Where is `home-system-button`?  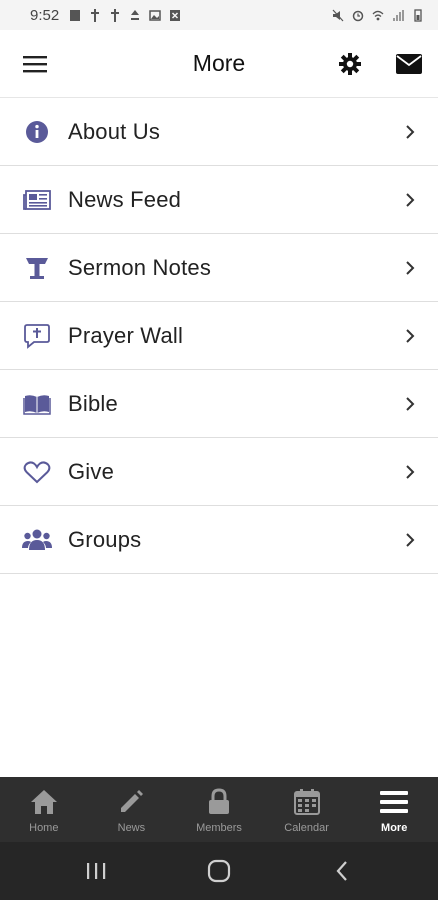
home-system-button is located at coordinates (219, 871).